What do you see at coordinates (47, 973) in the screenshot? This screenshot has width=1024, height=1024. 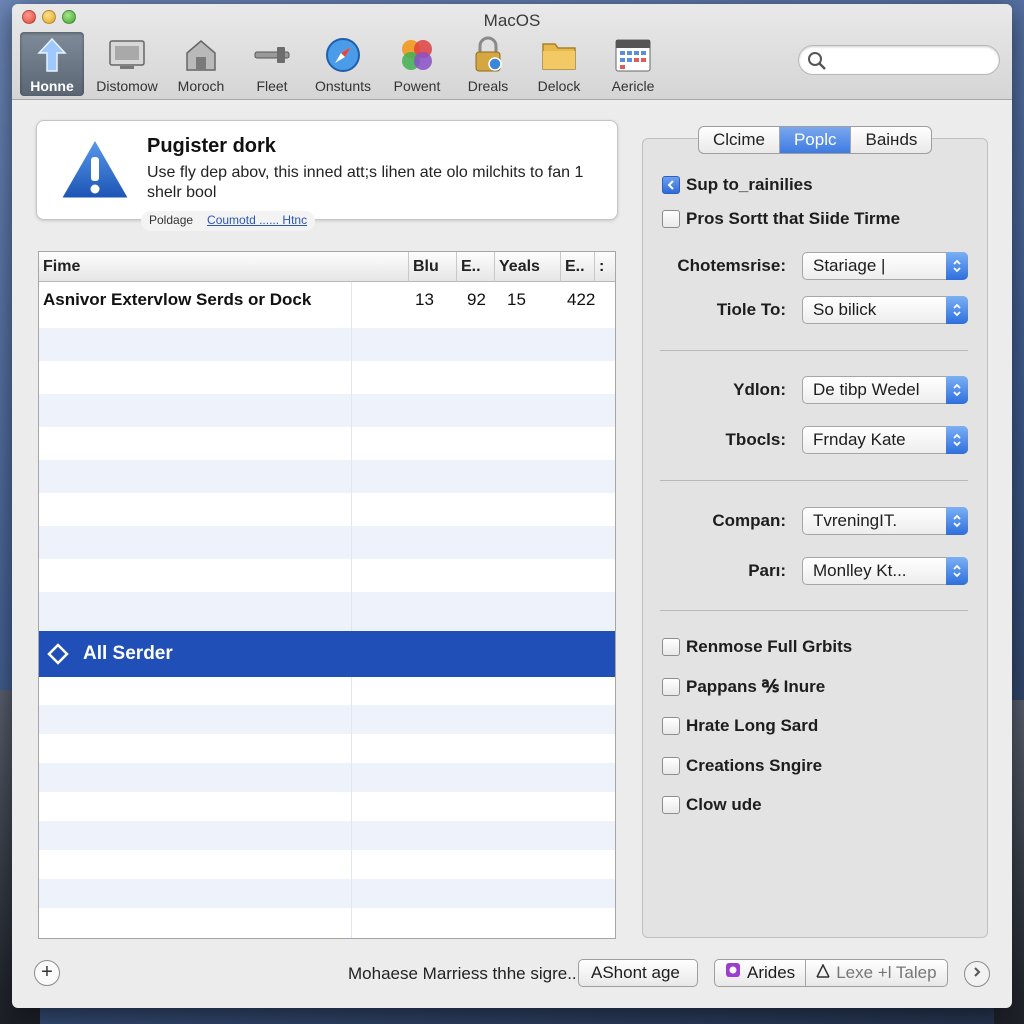 I see `add-button: +` at bounding box center [47, 973].